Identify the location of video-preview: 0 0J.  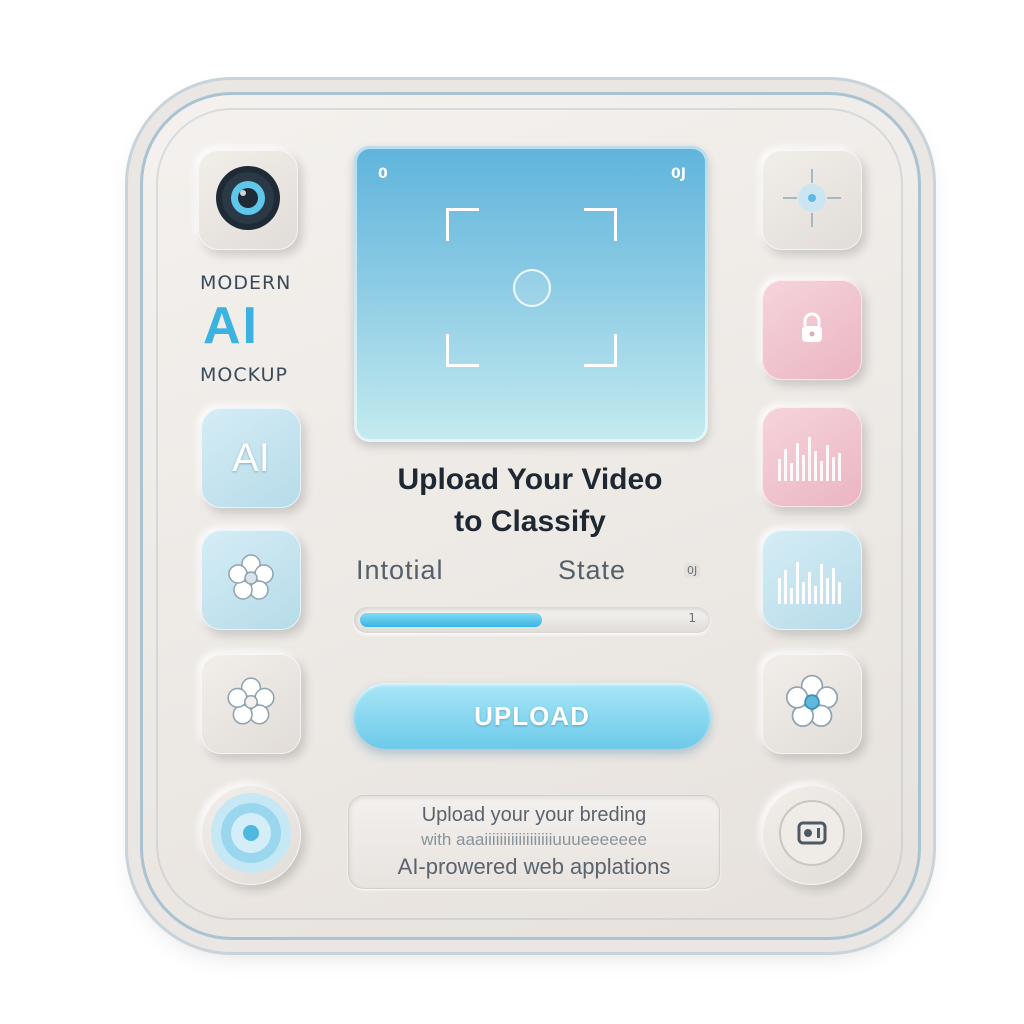
(531, 294).